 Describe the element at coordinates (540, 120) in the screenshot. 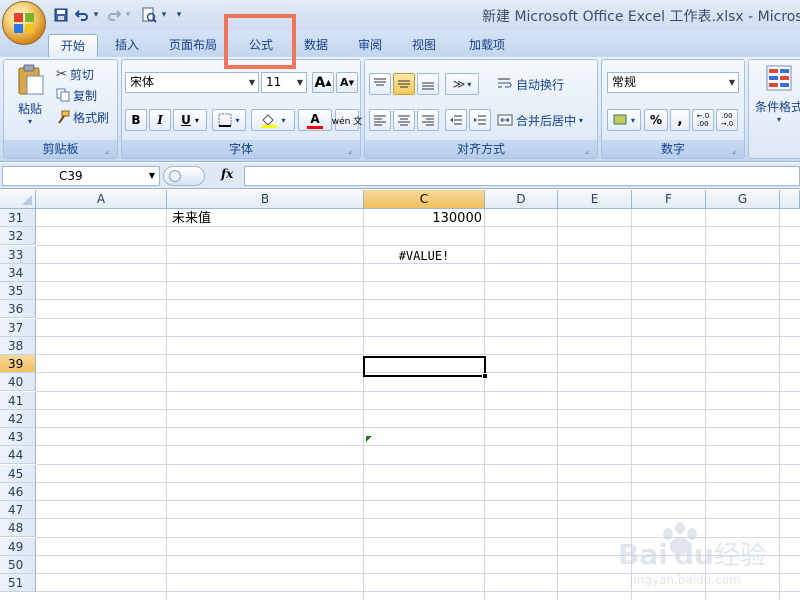

I see `merge-center-button: 合并后居中 ▾` at that location.